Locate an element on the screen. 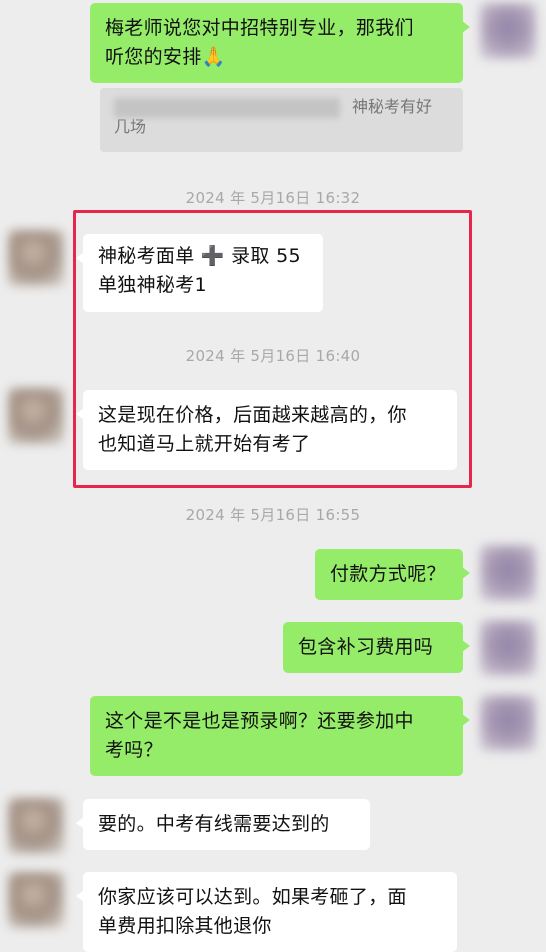 Image resolution: width=546 pixels, height=952 pixels. message-text: 这是现在价格，后面越来越高的，你 is located at coordinates (252, 415).